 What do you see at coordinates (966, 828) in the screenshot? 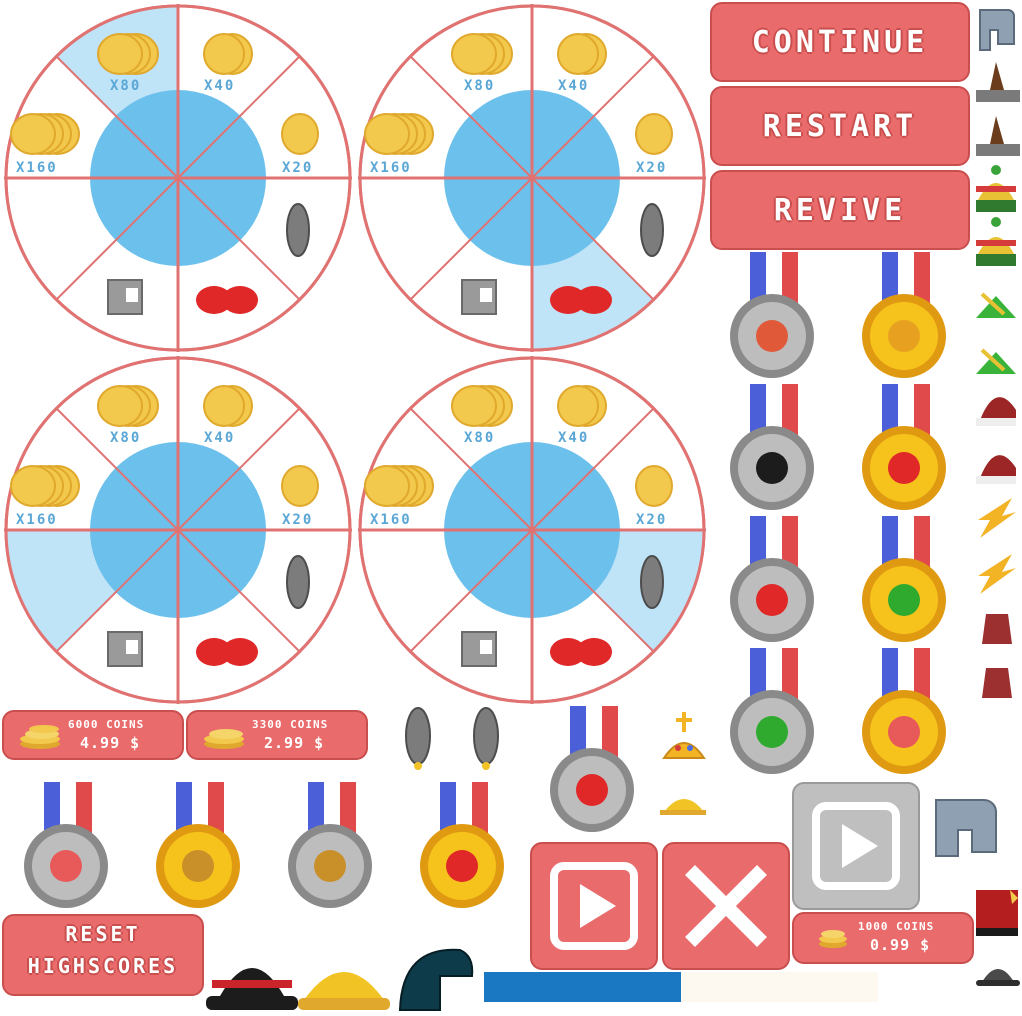
I see `large-gray-beanie-icon` at bounding box center [966, 828].